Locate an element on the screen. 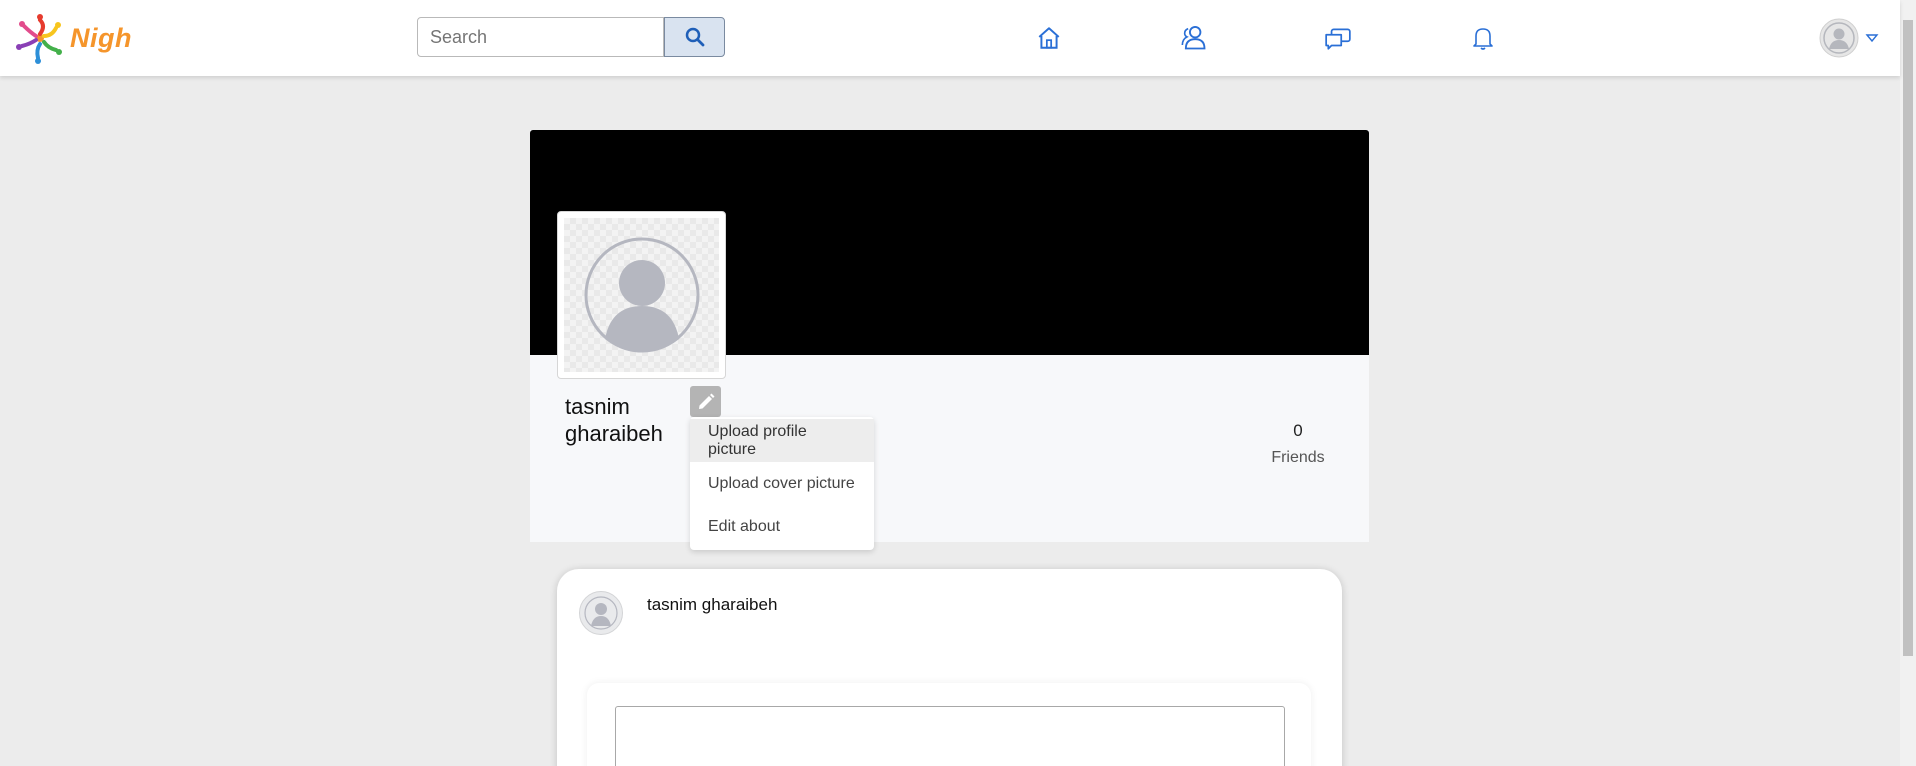  nav-messages is located at coordinates (1338, 38).